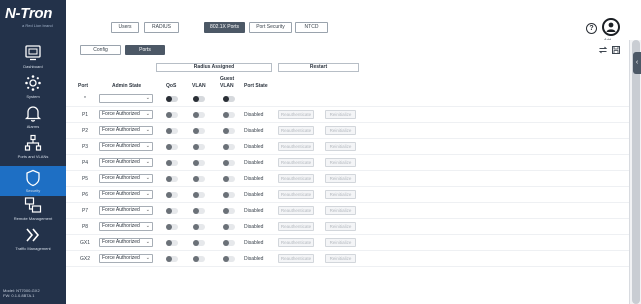 Image resolution: width=641 pixels, height=304 pixels. I want to click on sidebar-item-system: System, so click(33, 89).